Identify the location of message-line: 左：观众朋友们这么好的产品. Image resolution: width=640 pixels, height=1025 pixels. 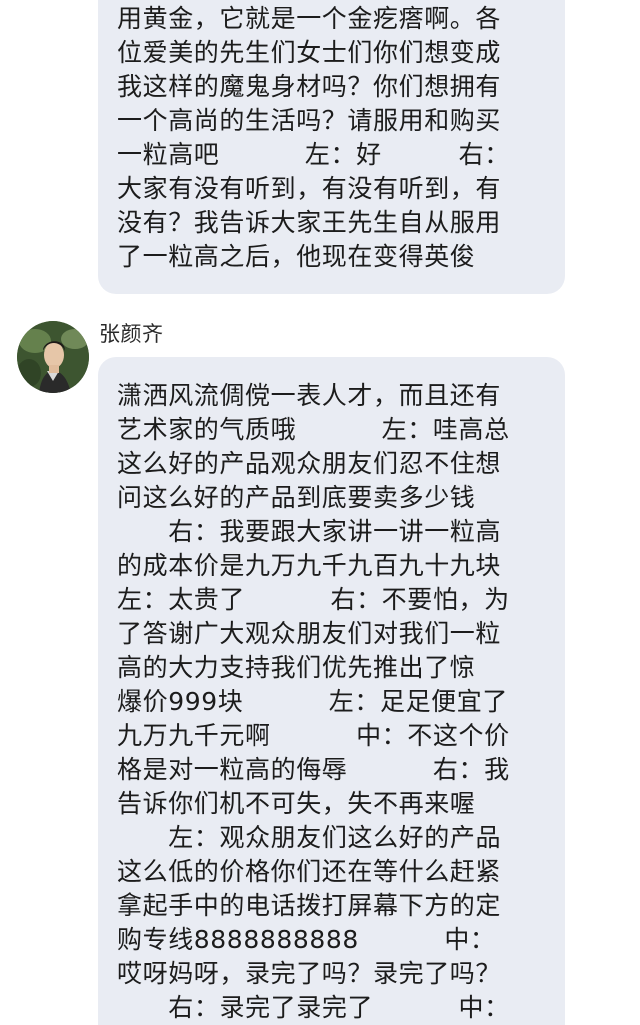
(309, 837).